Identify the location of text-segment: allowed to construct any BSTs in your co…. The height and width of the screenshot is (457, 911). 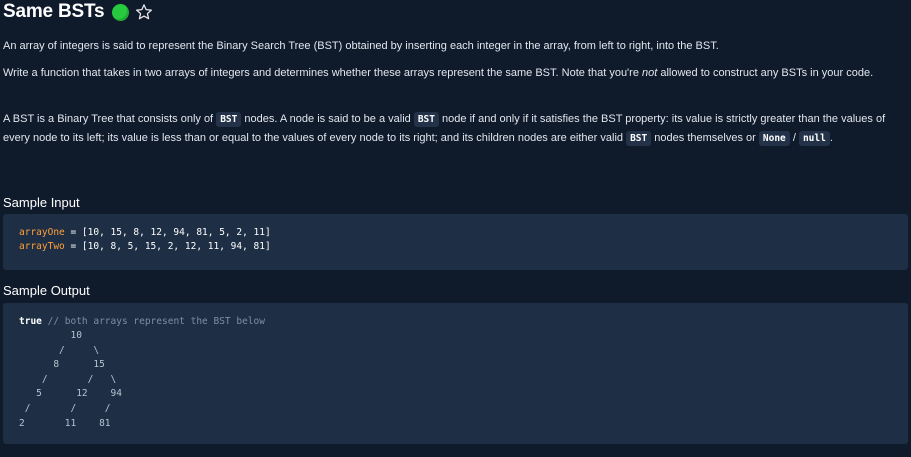
(765, 73).